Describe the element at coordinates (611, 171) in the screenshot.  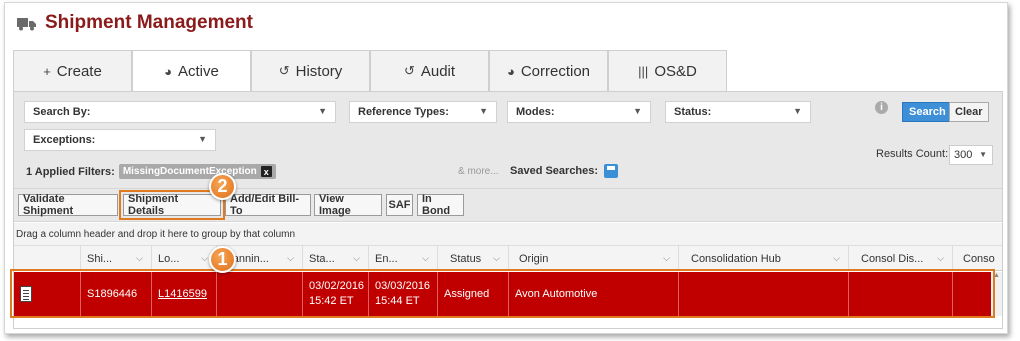
I see `save-icon` at that location.